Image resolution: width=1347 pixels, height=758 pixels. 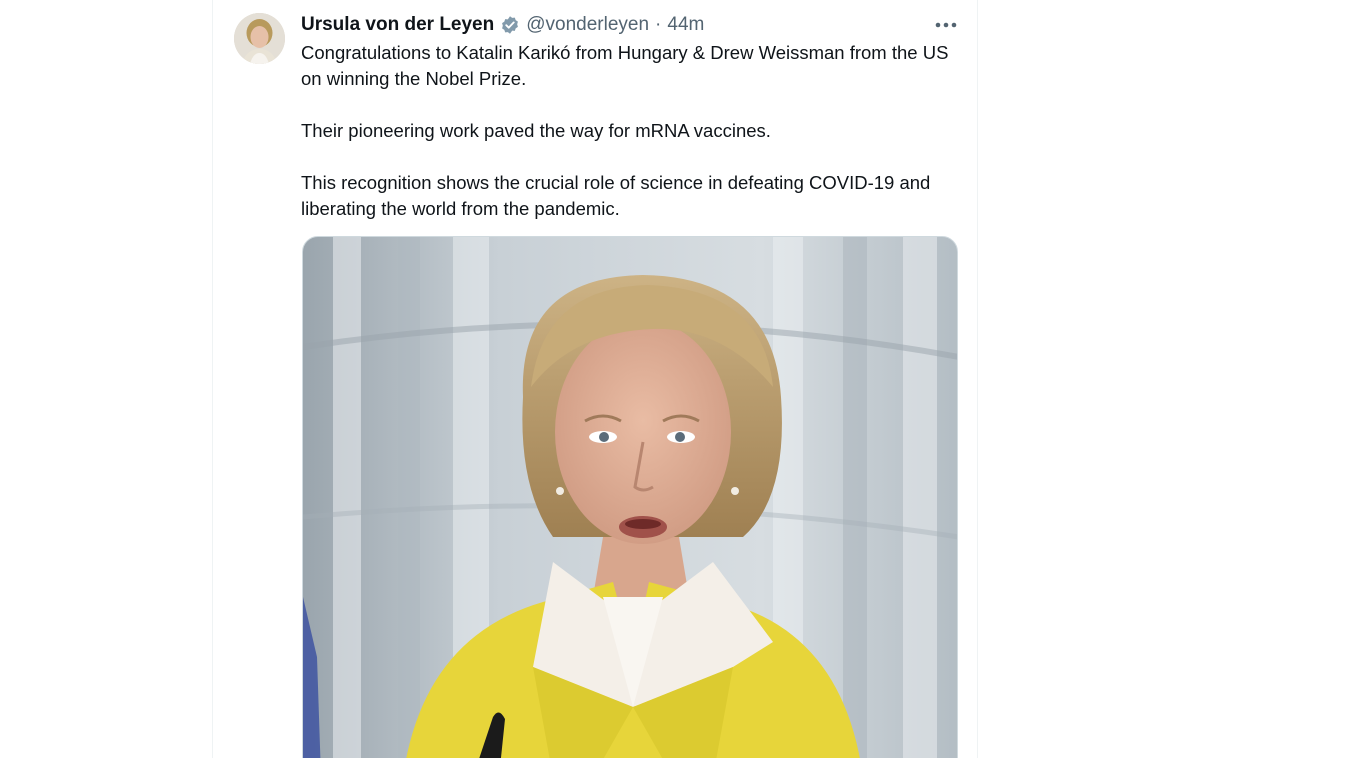 I want to click on more-options-icon, so click(x=946, y=25).